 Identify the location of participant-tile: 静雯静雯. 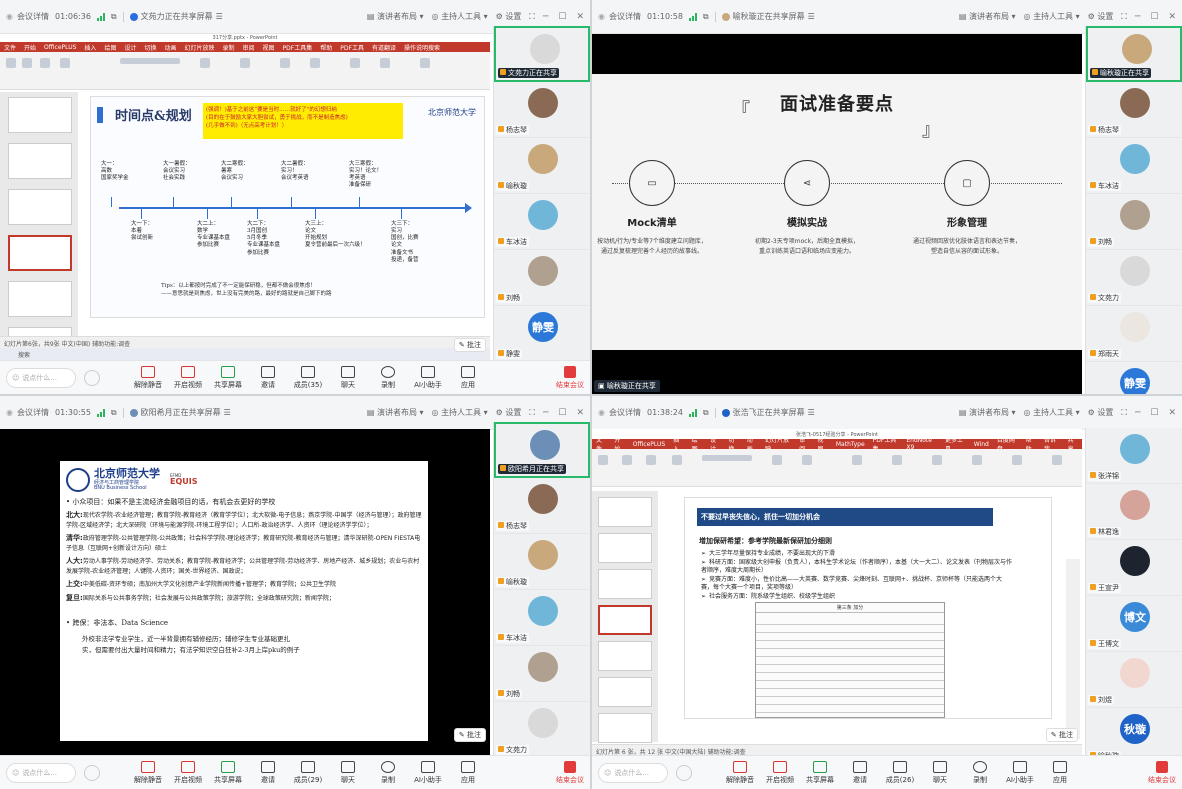
(1134, 378).